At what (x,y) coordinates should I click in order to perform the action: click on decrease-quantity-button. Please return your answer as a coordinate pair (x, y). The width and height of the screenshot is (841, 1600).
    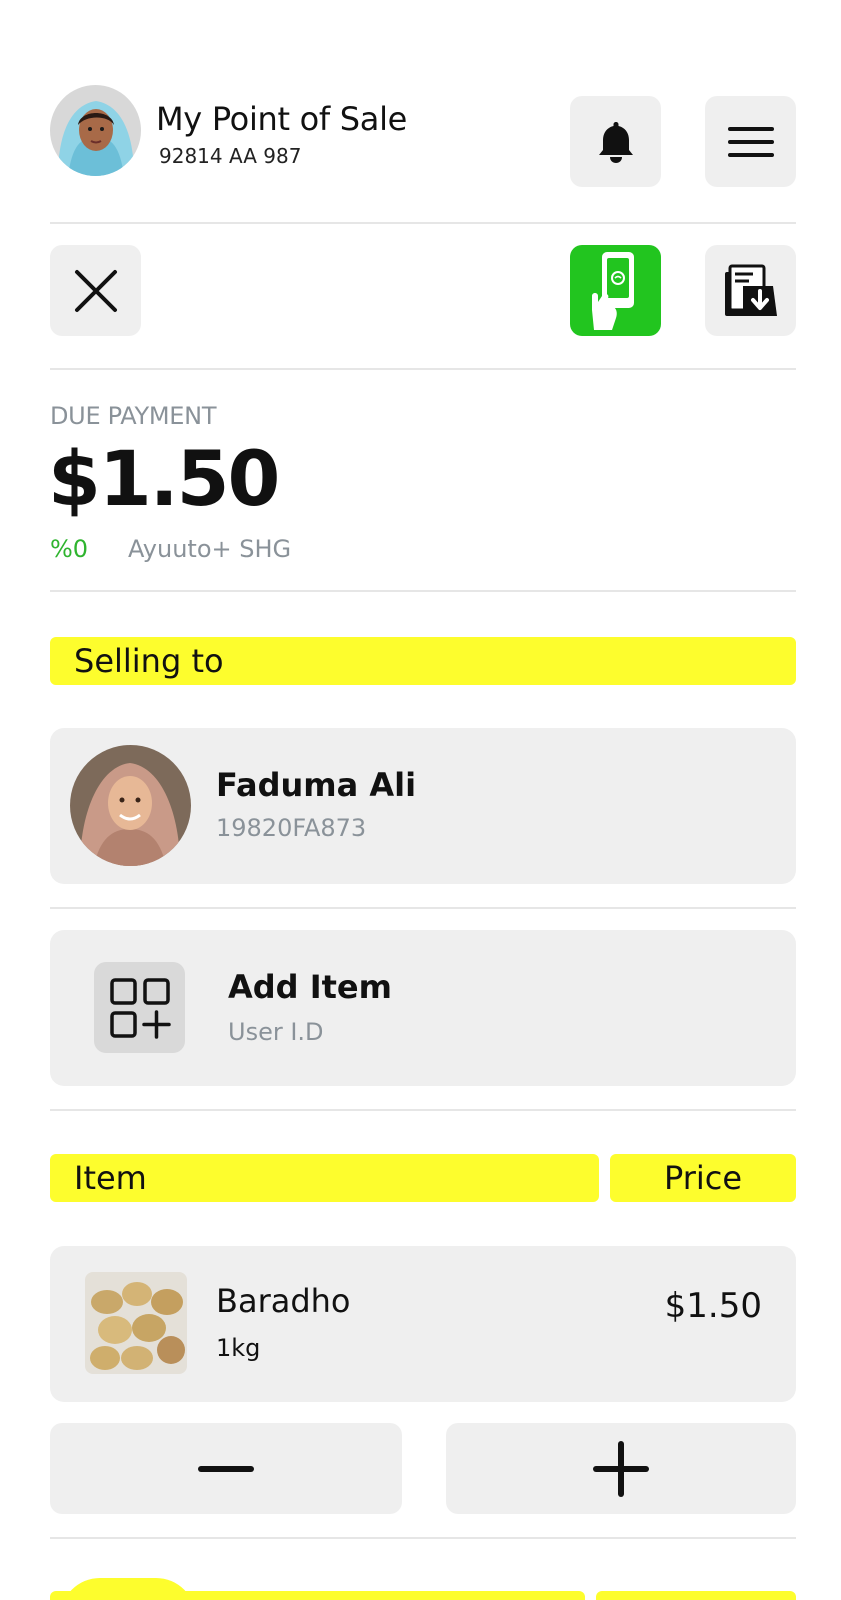
    Looking at the image, I should click on (226, 1468).